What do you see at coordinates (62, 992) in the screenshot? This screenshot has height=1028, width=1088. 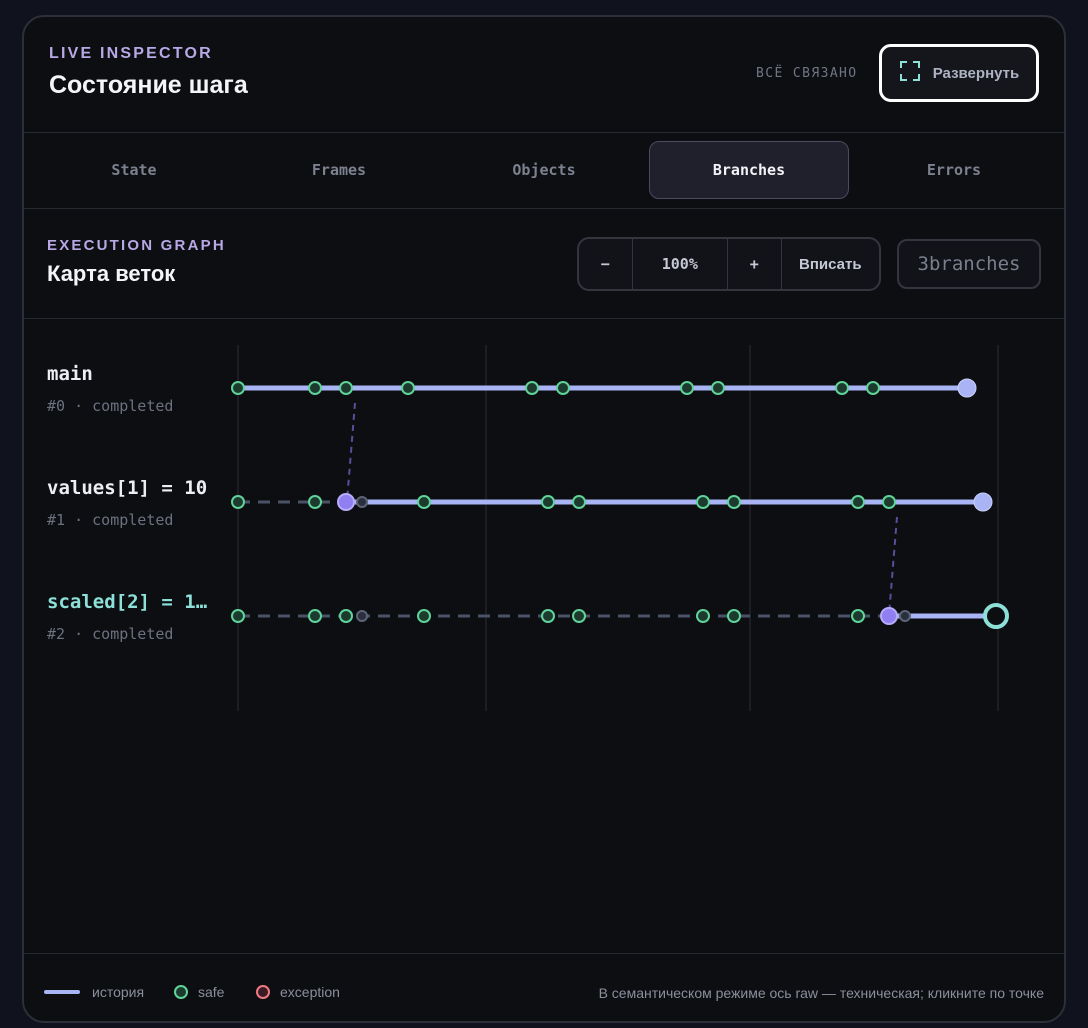 I see `history-line-swatch` at bounding box center [62, 992].